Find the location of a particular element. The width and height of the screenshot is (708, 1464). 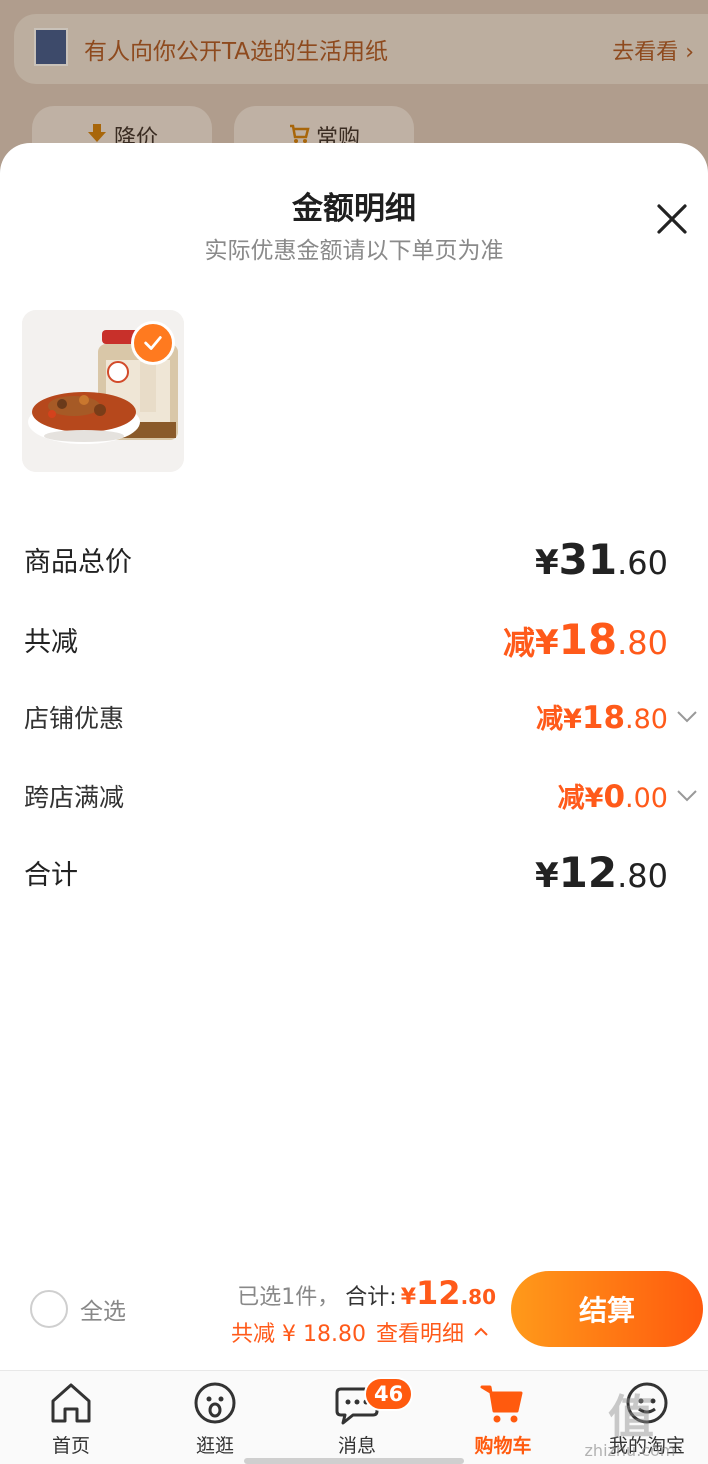

home-icon is located at coordinates (71, 1403).